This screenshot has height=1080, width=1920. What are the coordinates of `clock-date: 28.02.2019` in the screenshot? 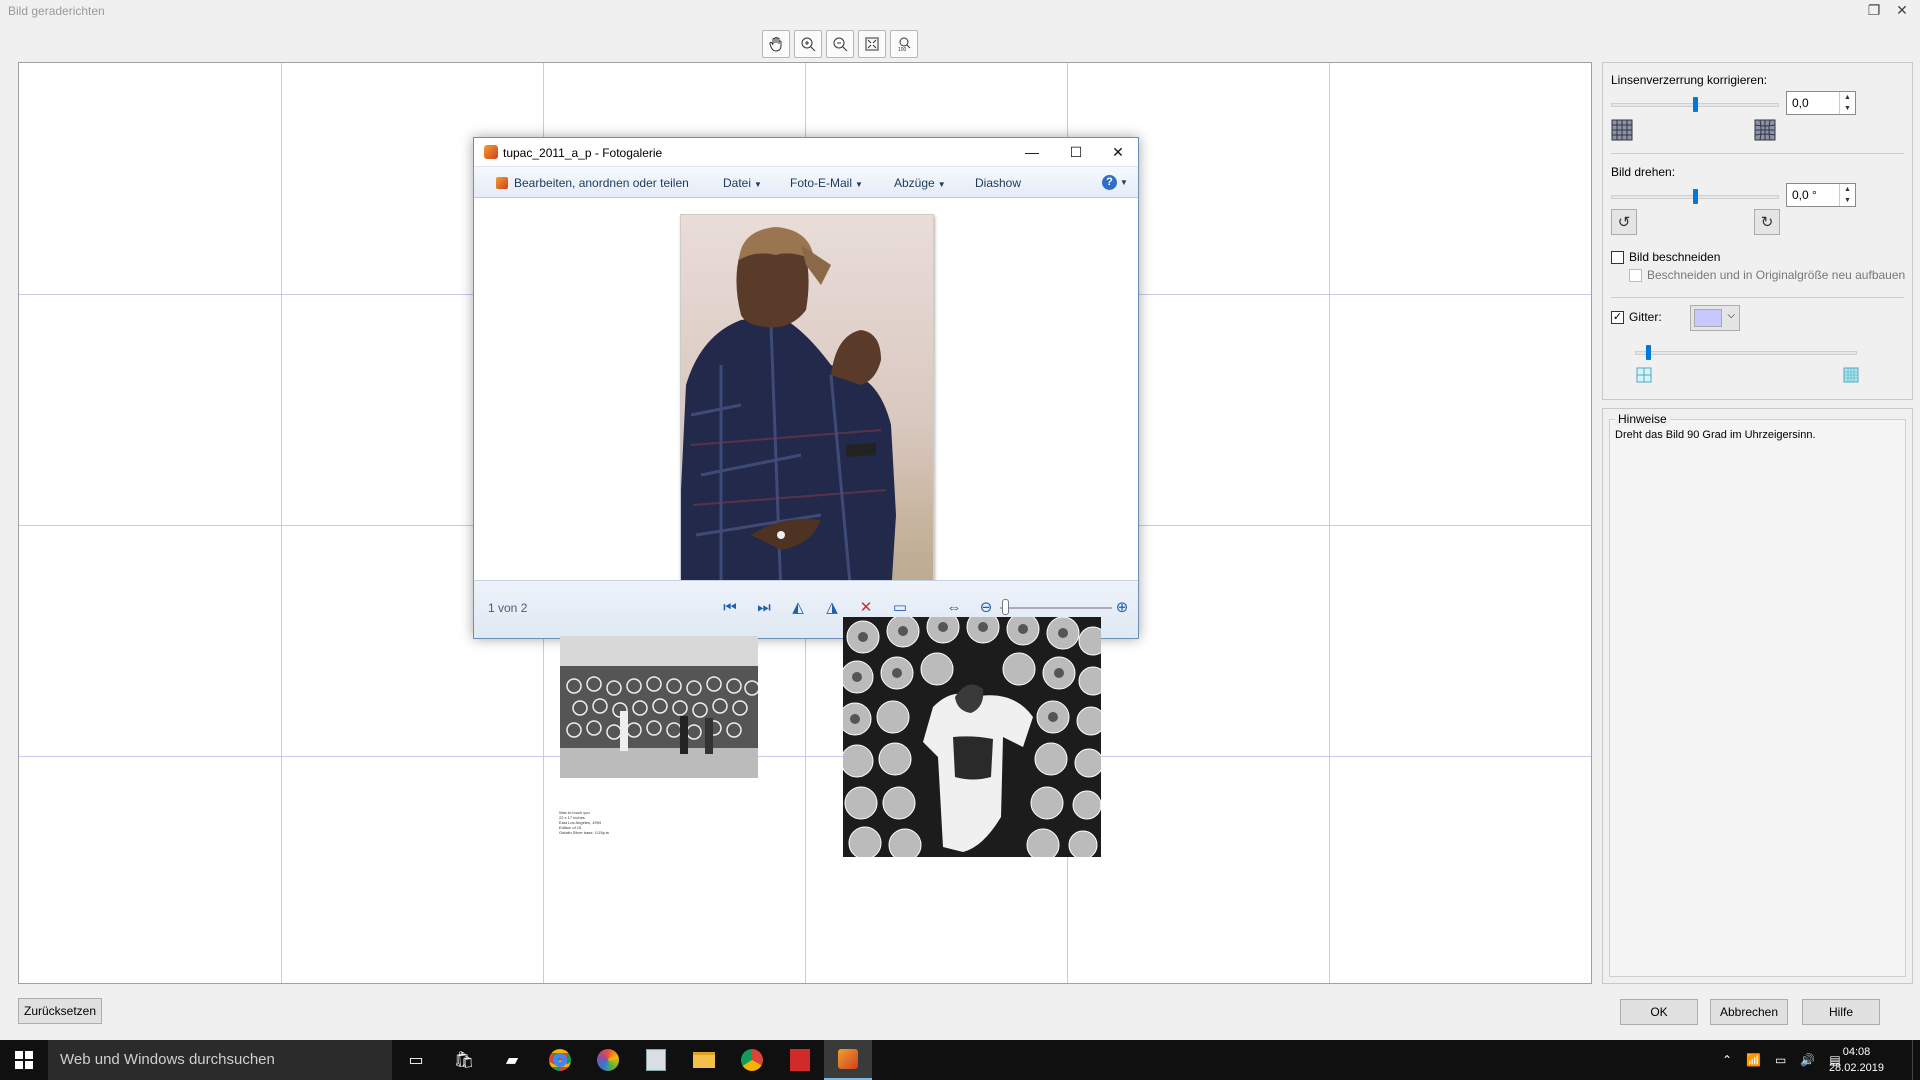 It's located at (1856, 1068).